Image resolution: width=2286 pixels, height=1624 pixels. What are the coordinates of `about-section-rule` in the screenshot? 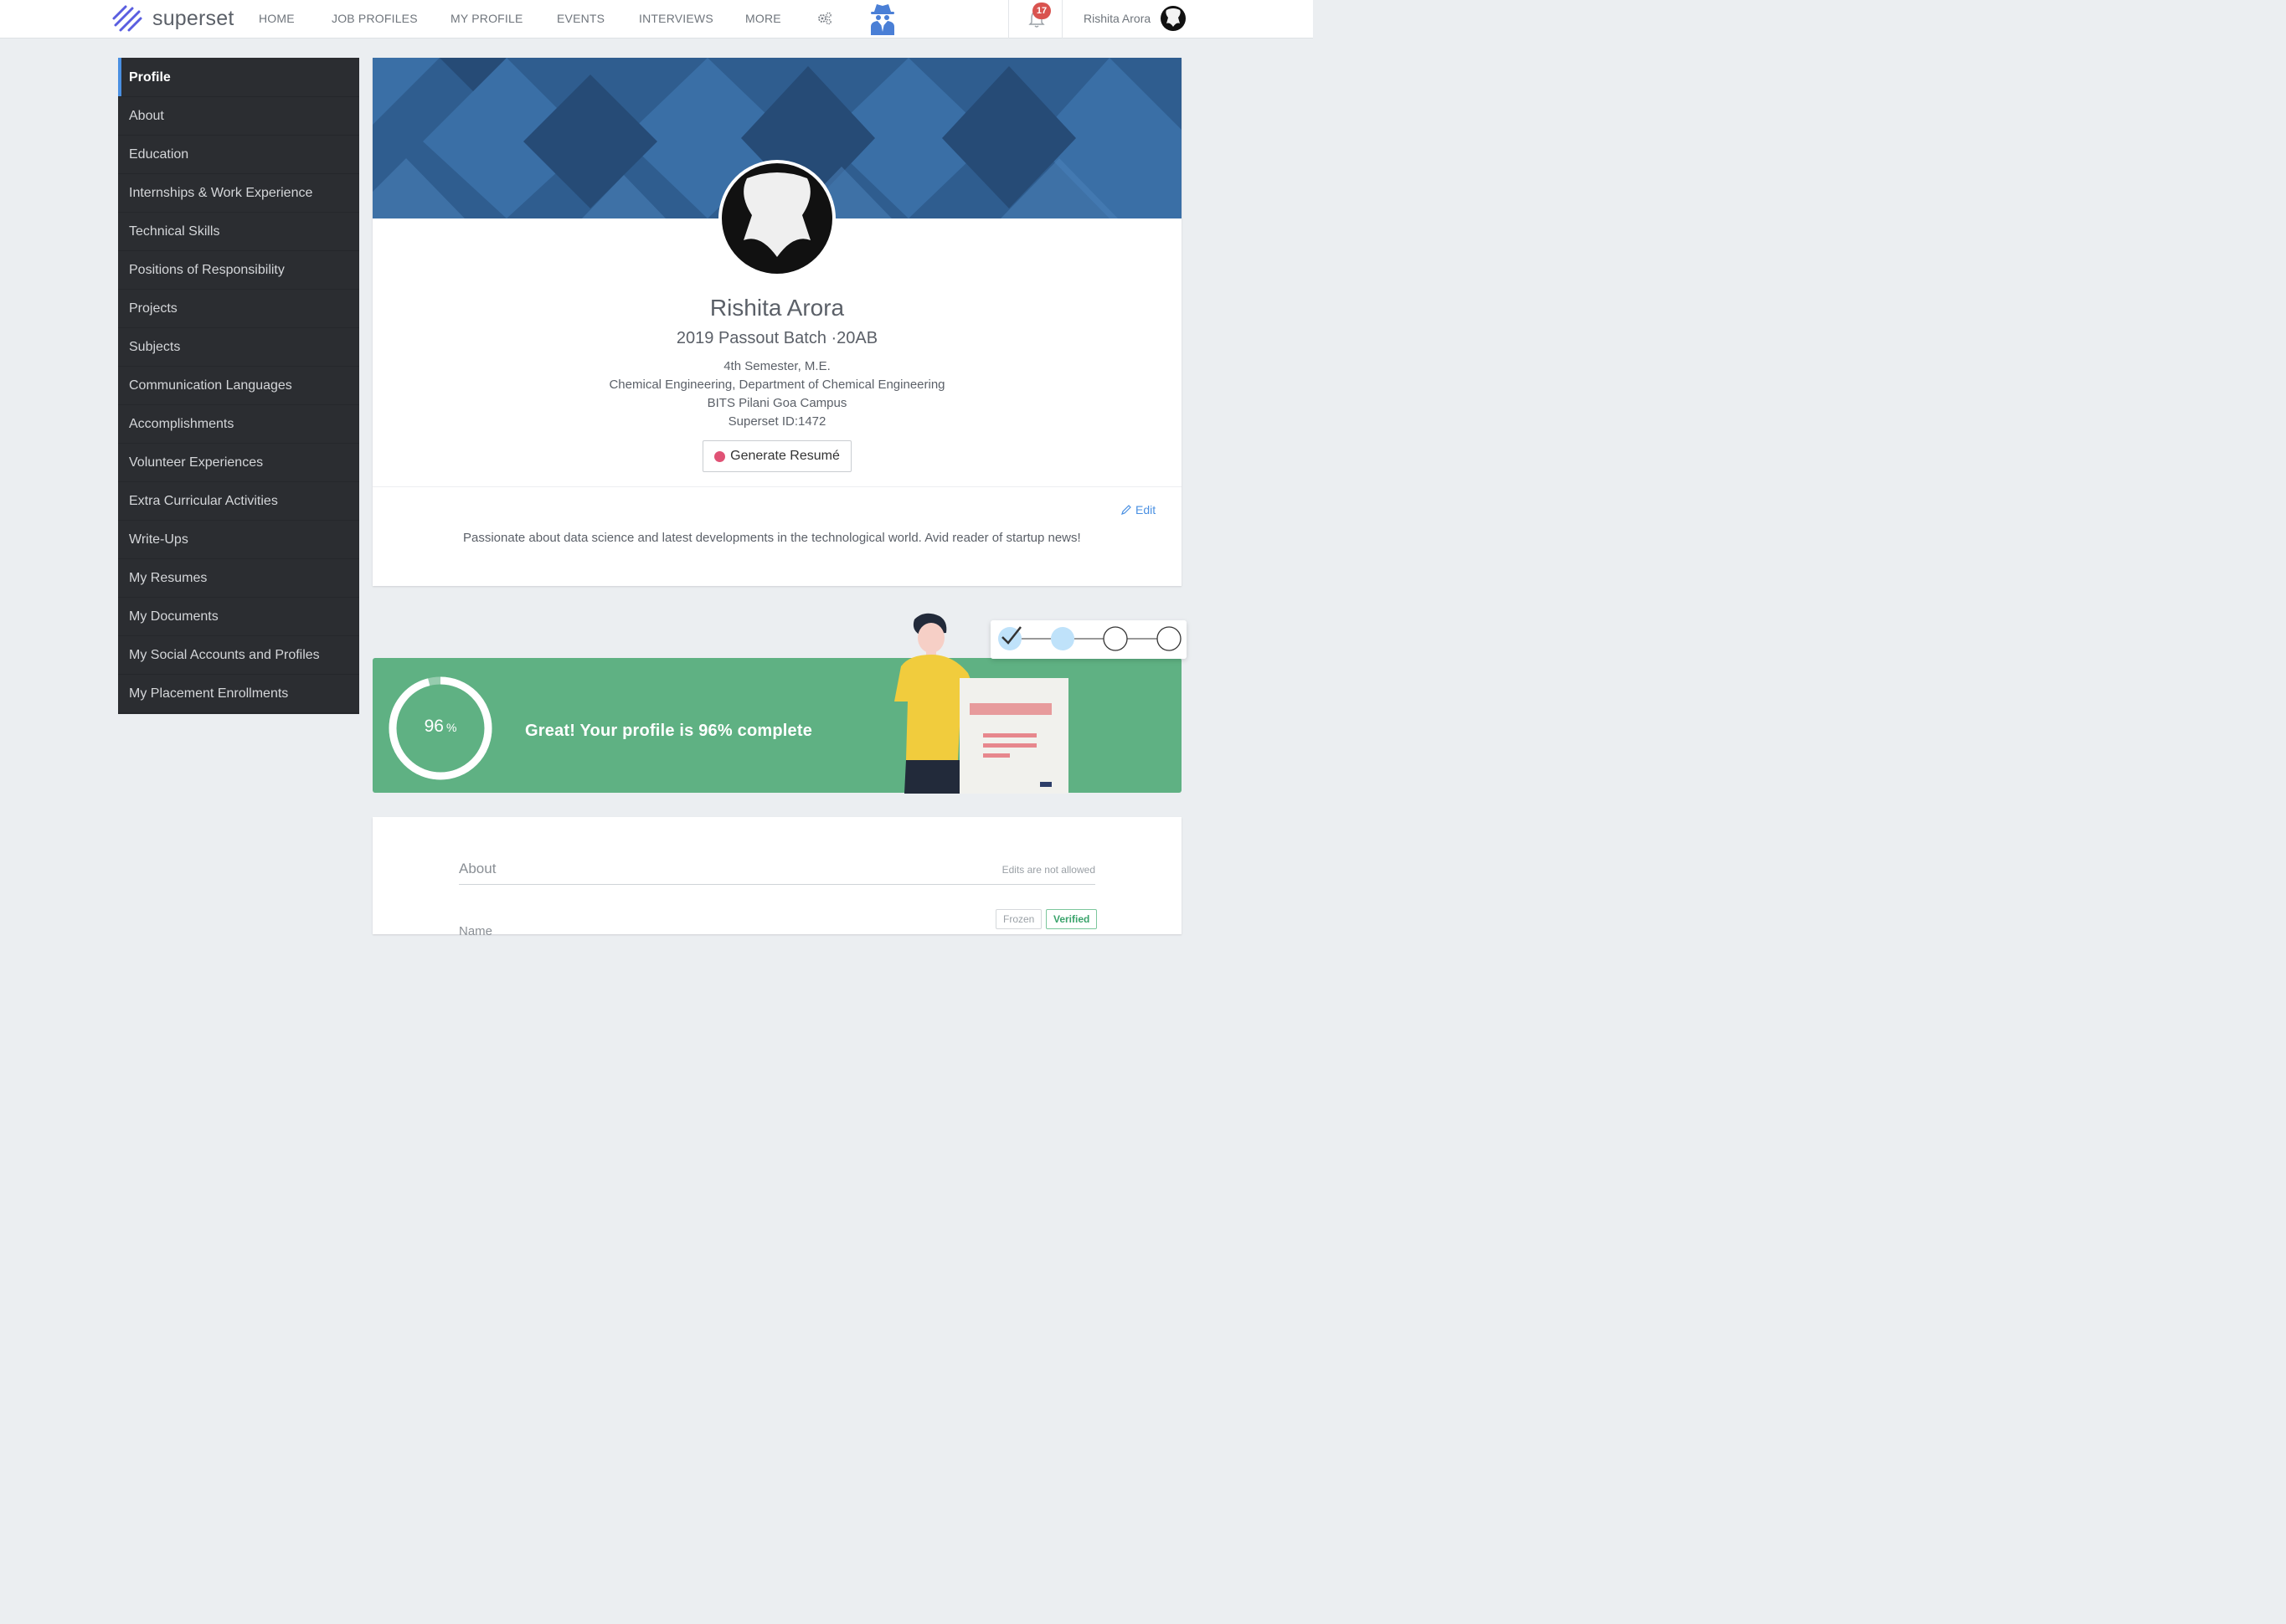 It's located at (777, 884).